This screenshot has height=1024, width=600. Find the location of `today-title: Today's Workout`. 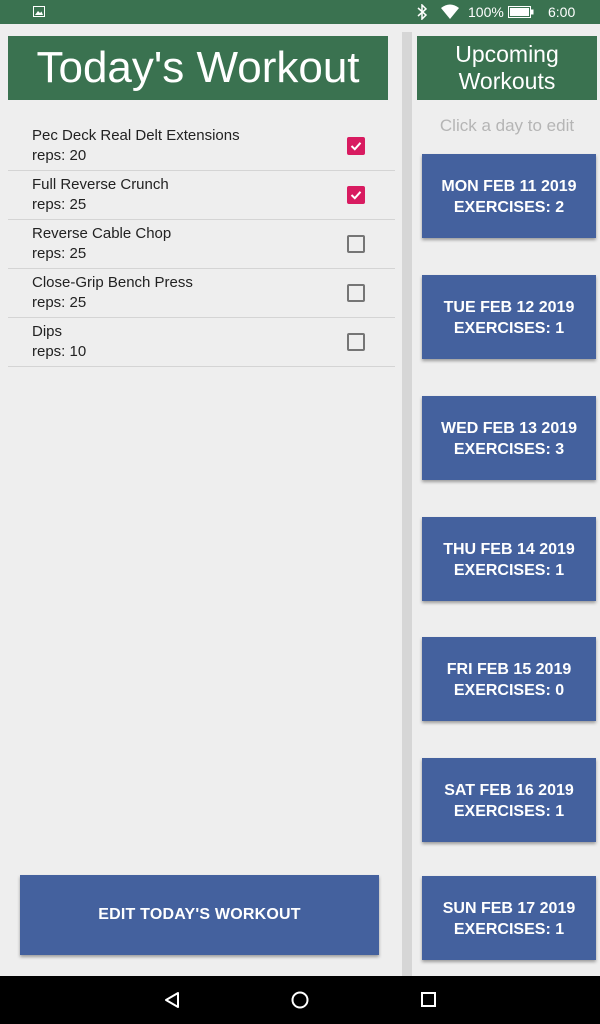

today-title: Today's Workout is located at coordinates (198, 68).